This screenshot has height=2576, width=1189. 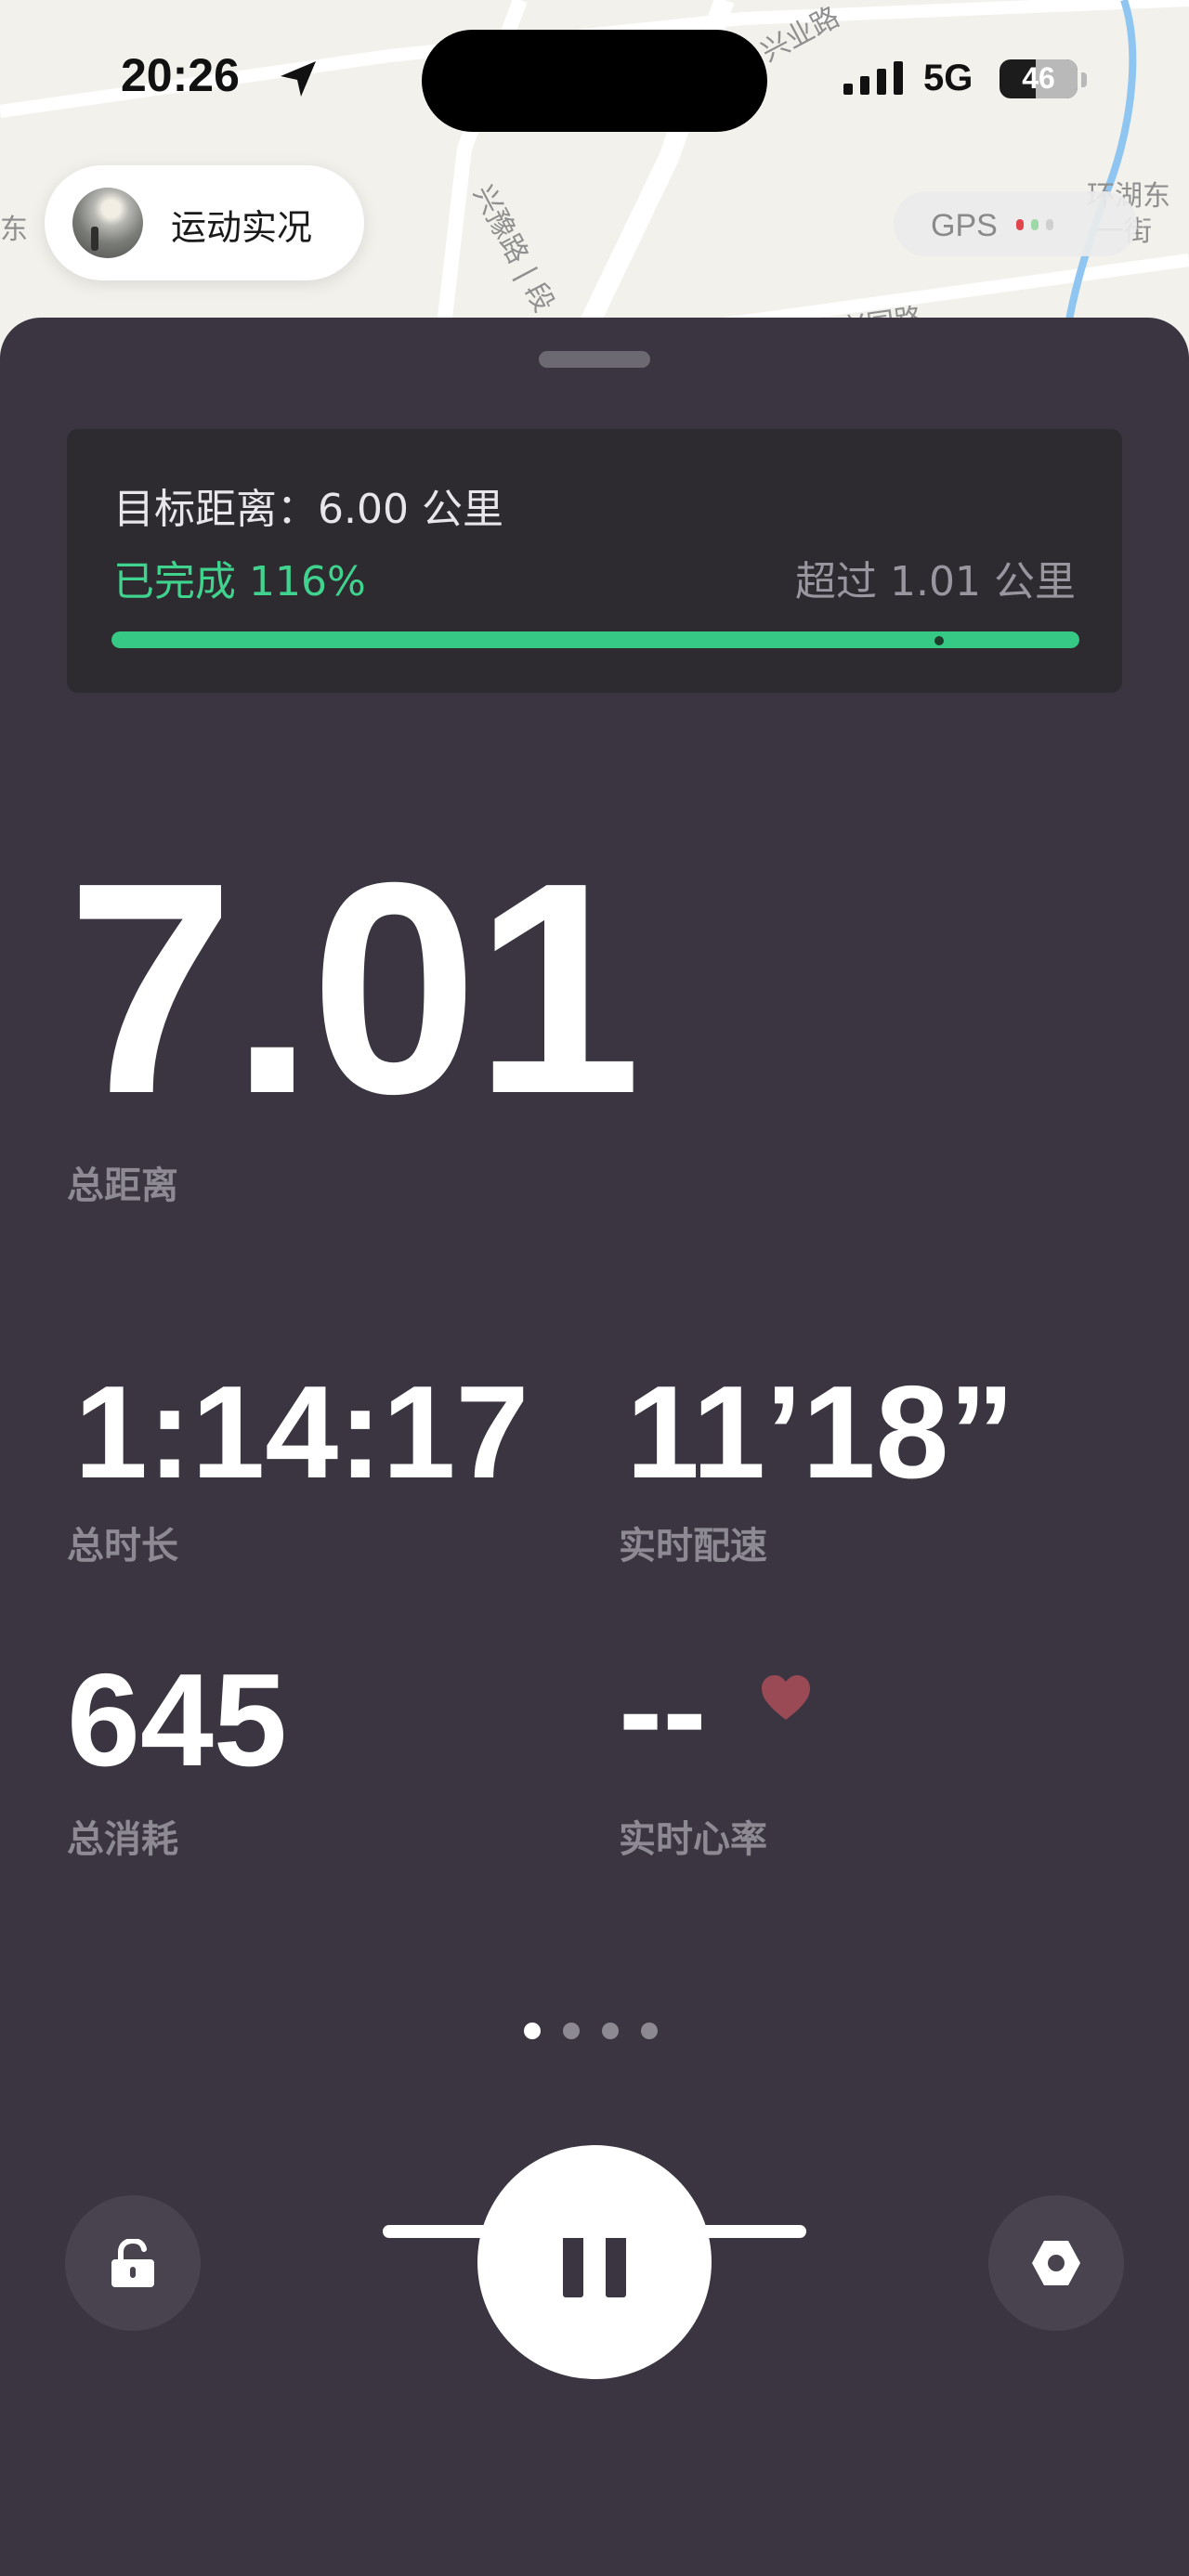 I want to click on gps-indicator: GPS, so click(x=1015, y=223).